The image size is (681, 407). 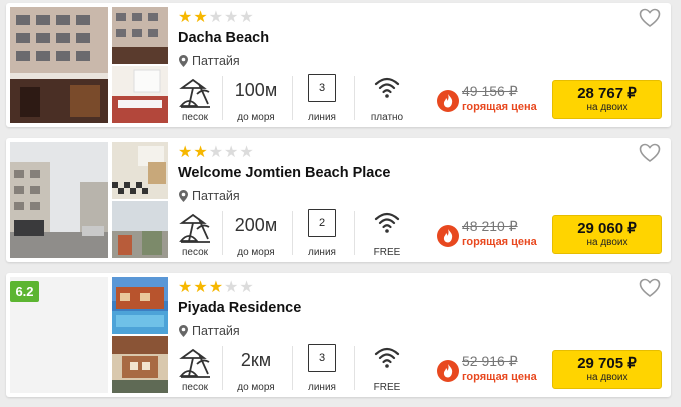 I want to click on wifi-feature: платно, so click(x=387, y=99).